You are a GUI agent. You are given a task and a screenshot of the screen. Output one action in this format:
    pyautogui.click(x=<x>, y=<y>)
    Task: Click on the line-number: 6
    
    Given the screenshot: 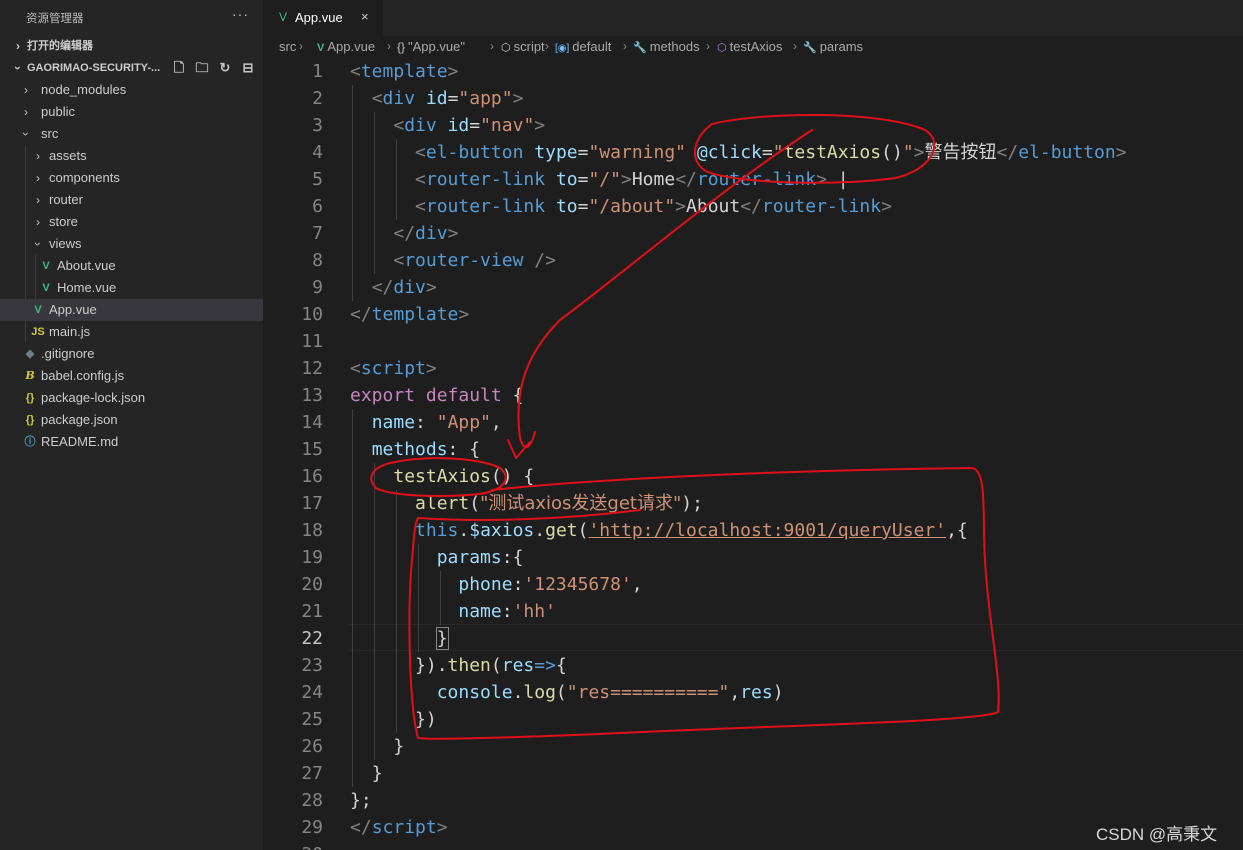 What is the action you would take?
    pyautogui.click(x=317, y=206)
    